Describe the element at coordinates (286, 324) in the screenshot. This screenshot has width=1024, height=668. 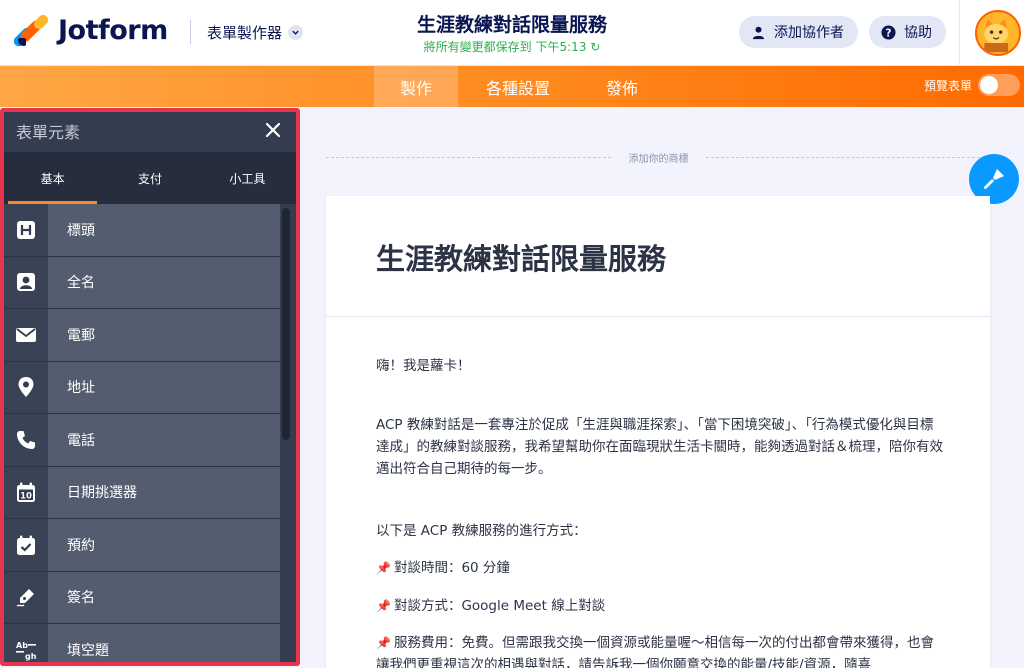
I see `panel-scrollbar` at that location.